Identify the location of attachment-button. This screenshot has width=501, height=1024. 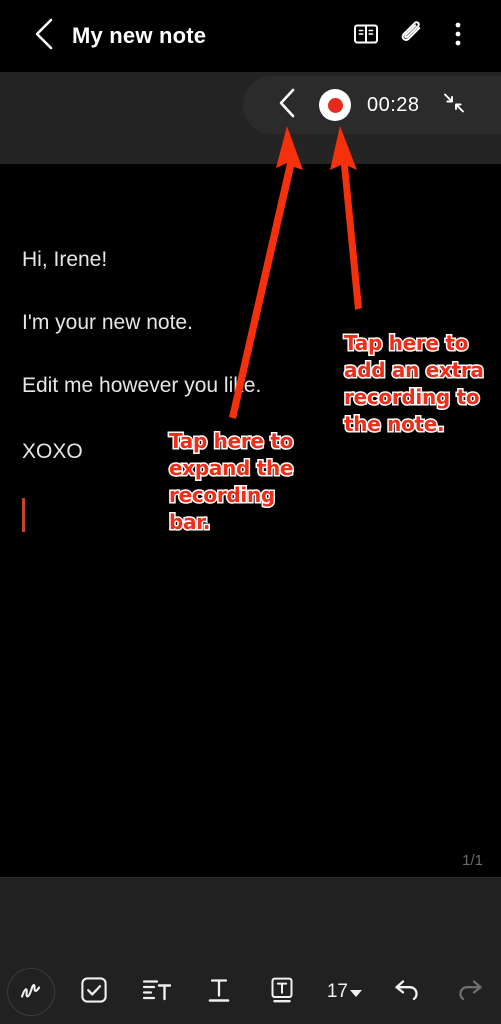
(412, 36).